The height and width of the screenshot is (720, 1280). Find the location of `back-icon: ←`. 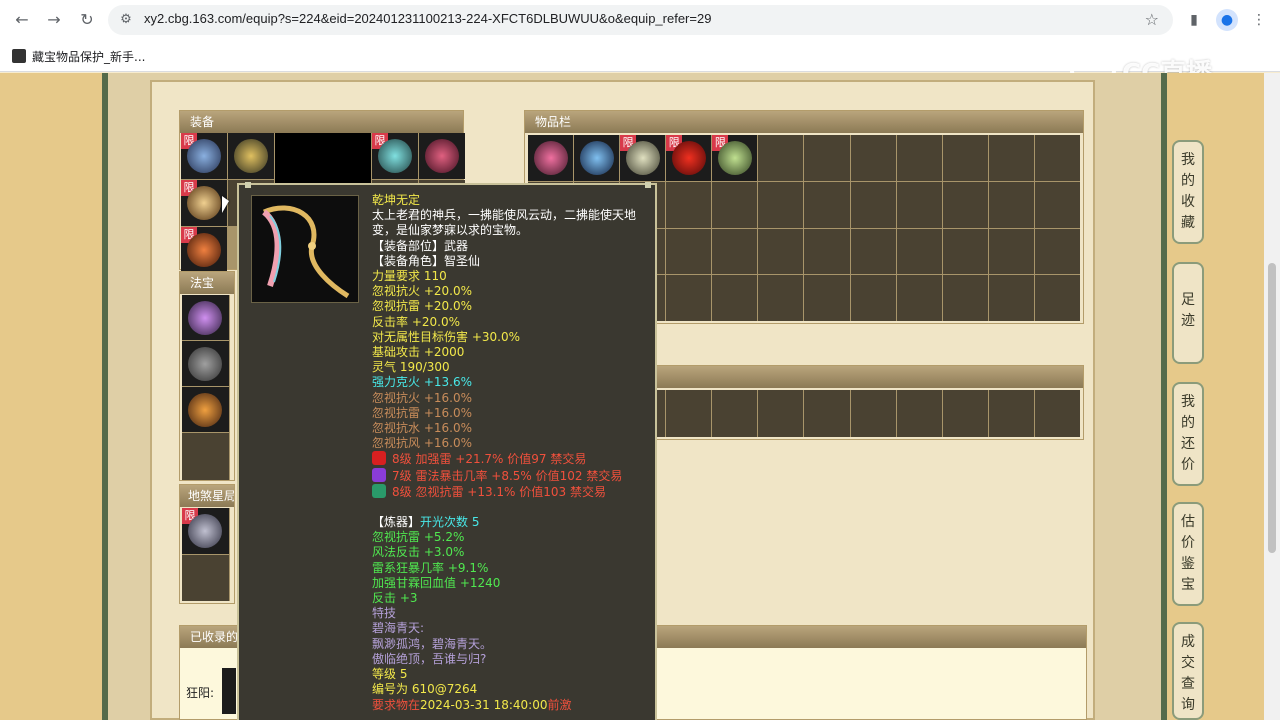

back-icon: ← is located at coordinates (22, 20).